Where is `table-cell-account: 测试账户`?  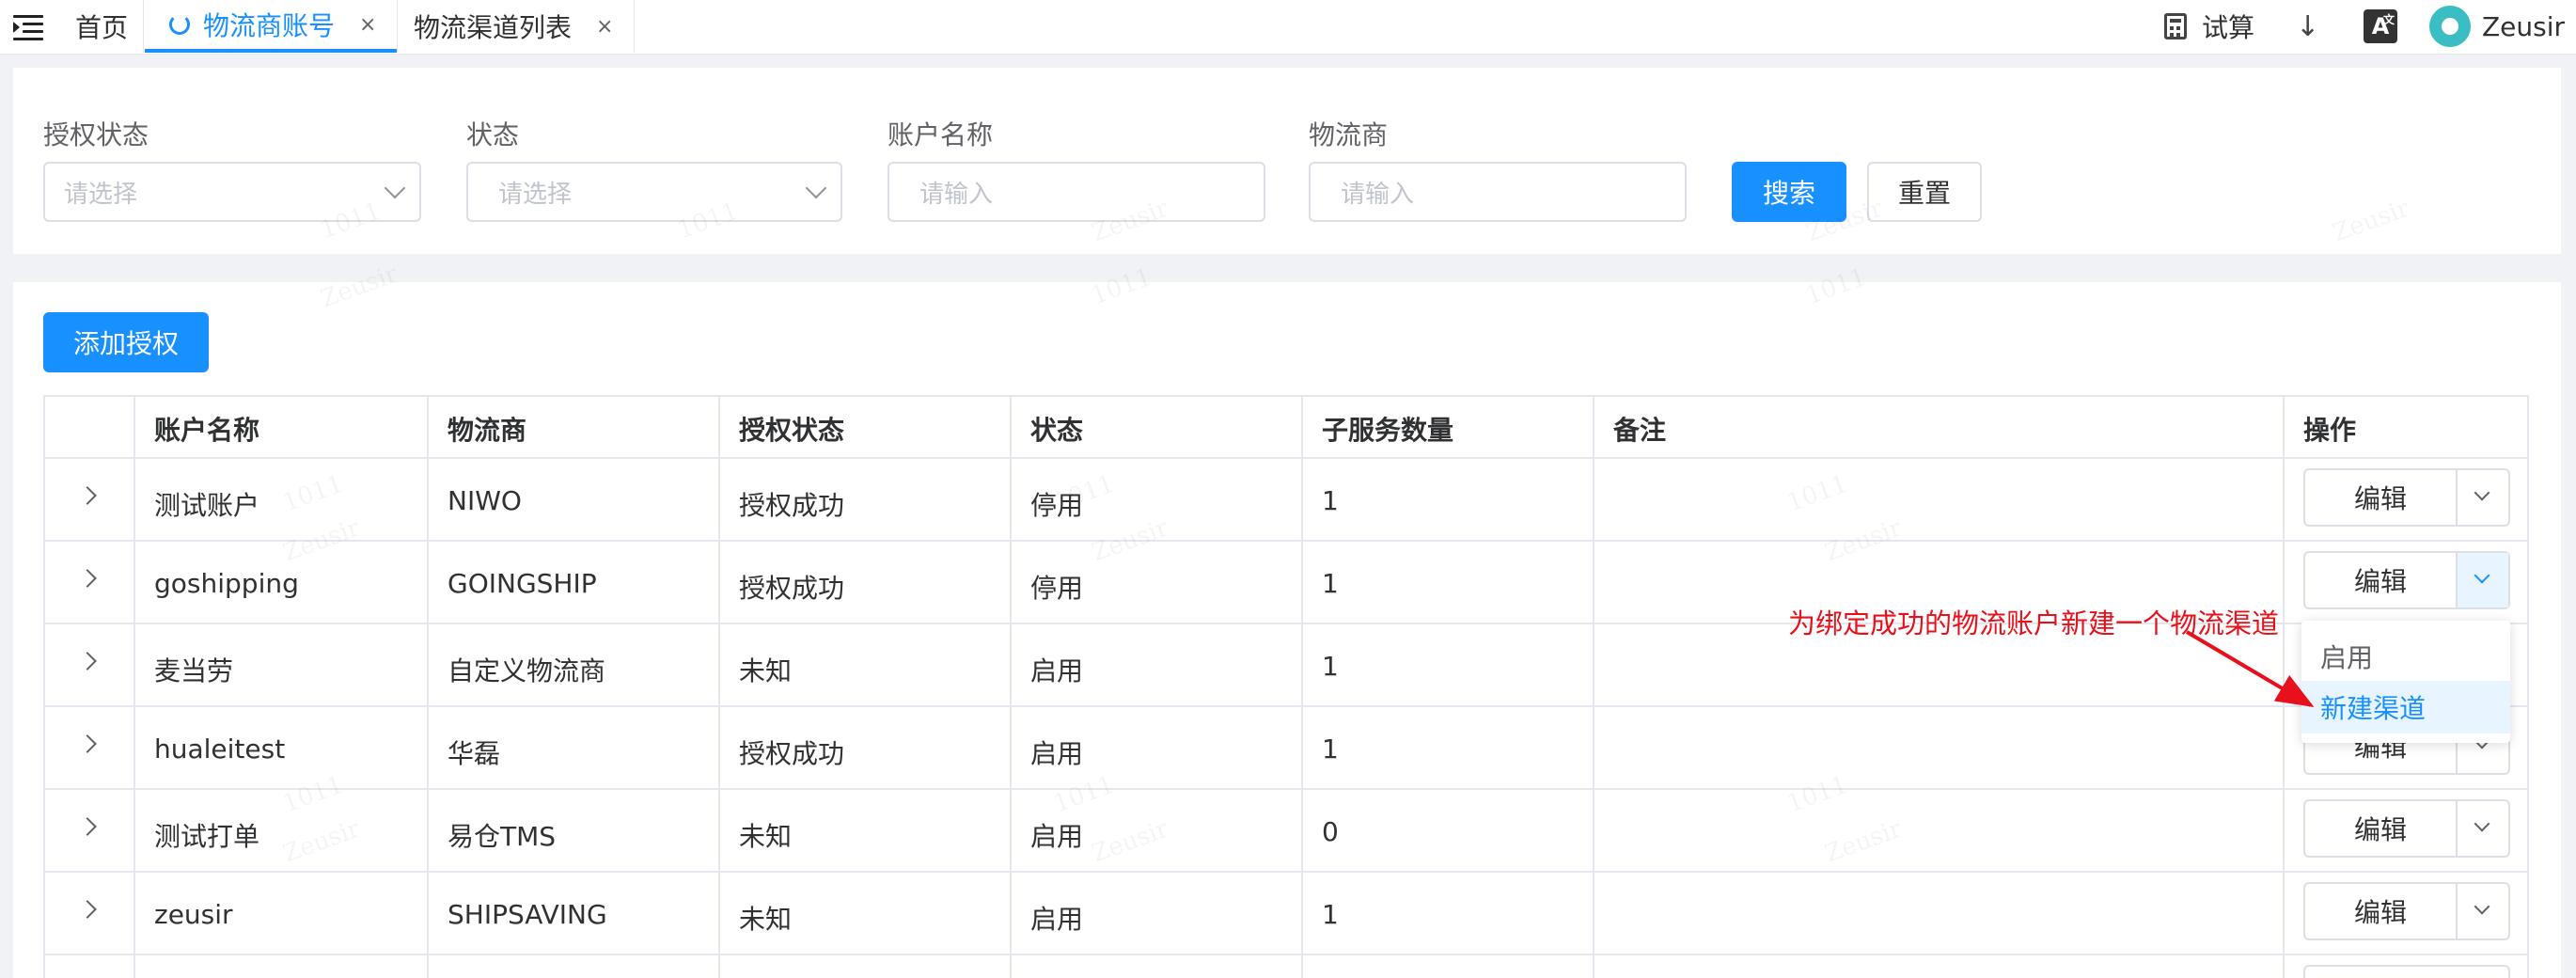 table-cell-account: 测试账户 is located at coordinates (207, 505).